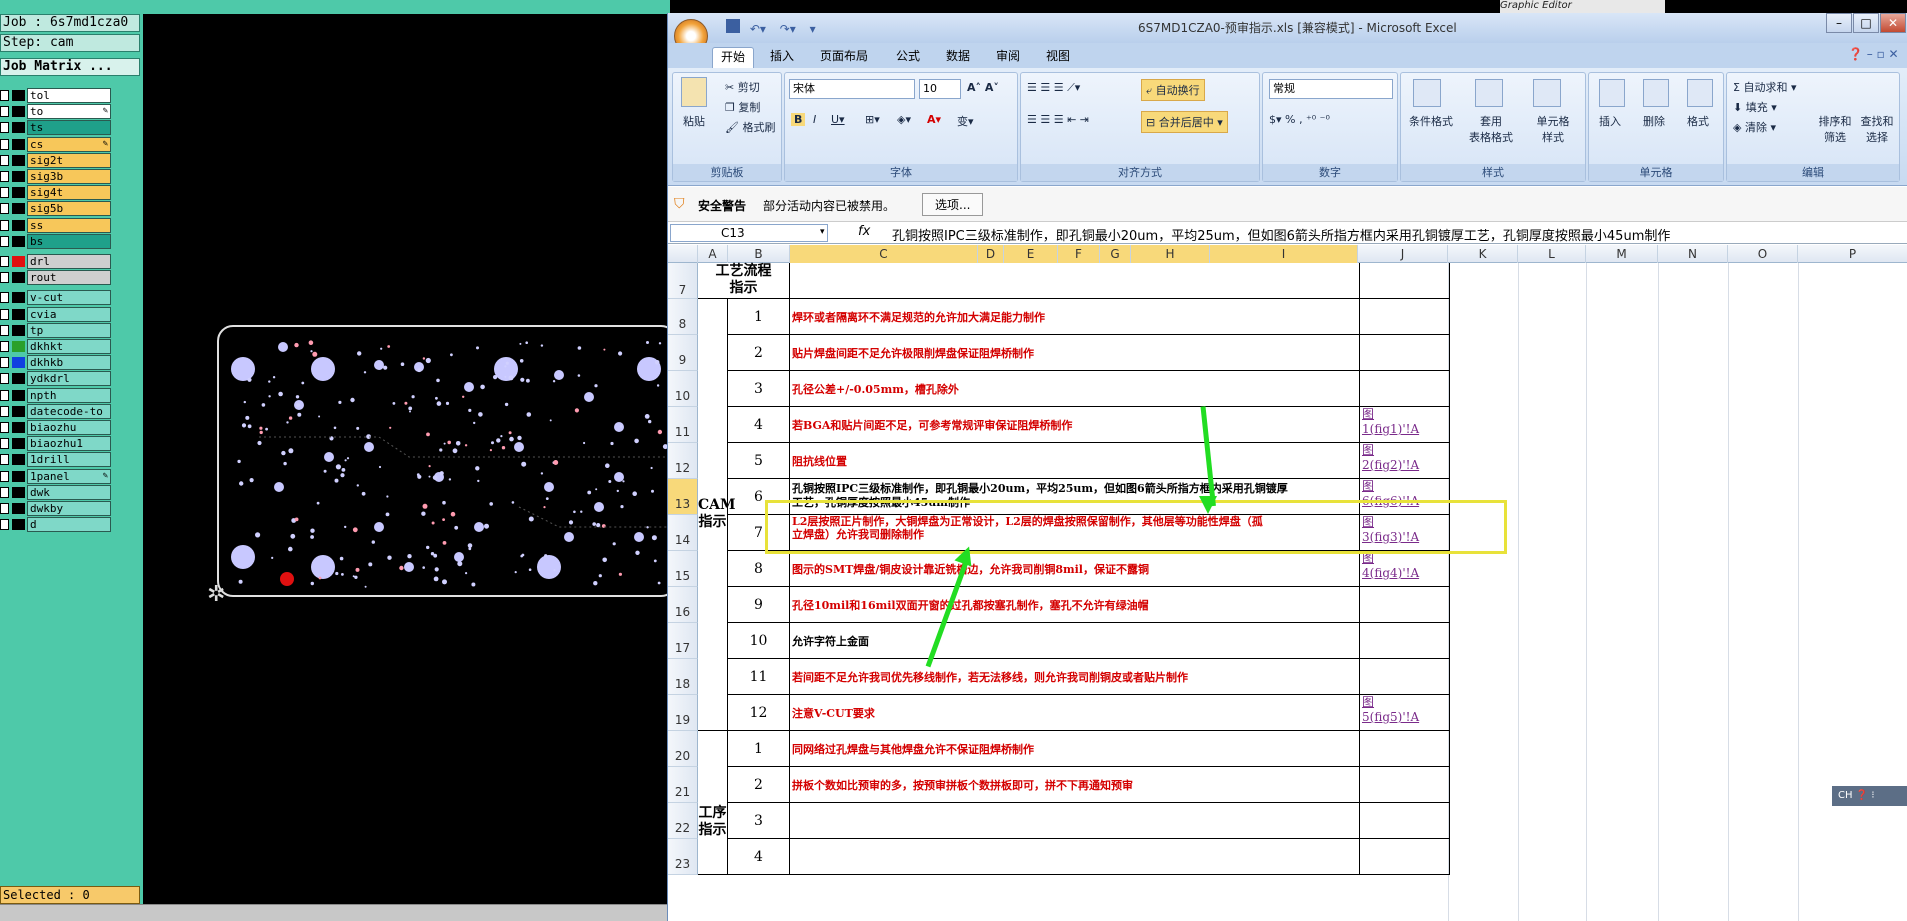 The width and height of the screenshot is (1907, 921). I want to click on layer-row: sig3b, so click(56, 176).